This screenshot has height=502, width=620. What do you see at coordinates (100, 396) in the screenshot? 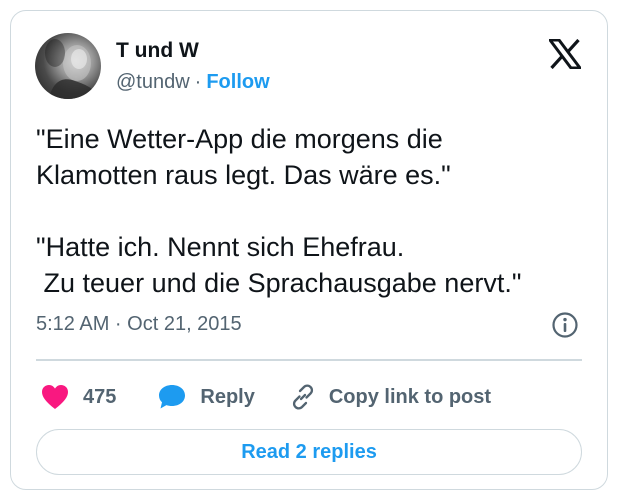
I see `like-count: 475` at bounding box center [100, 396].